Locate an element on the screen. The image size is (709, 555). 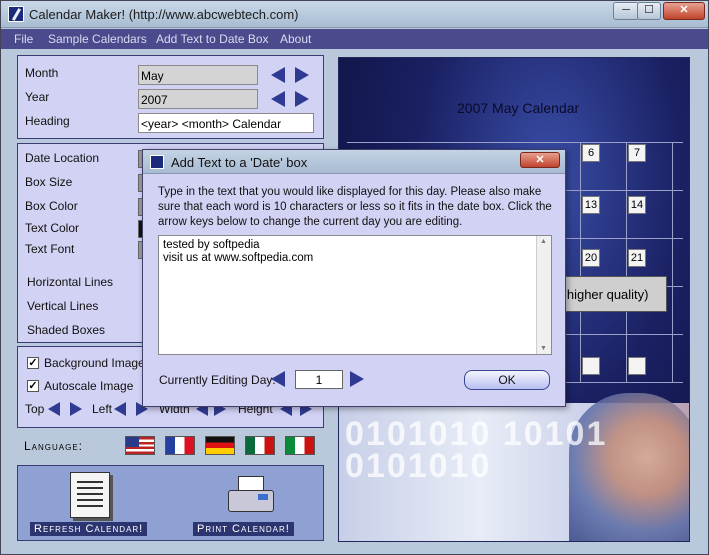
editing-day-field: 1 is located at coordinates (319, 379).